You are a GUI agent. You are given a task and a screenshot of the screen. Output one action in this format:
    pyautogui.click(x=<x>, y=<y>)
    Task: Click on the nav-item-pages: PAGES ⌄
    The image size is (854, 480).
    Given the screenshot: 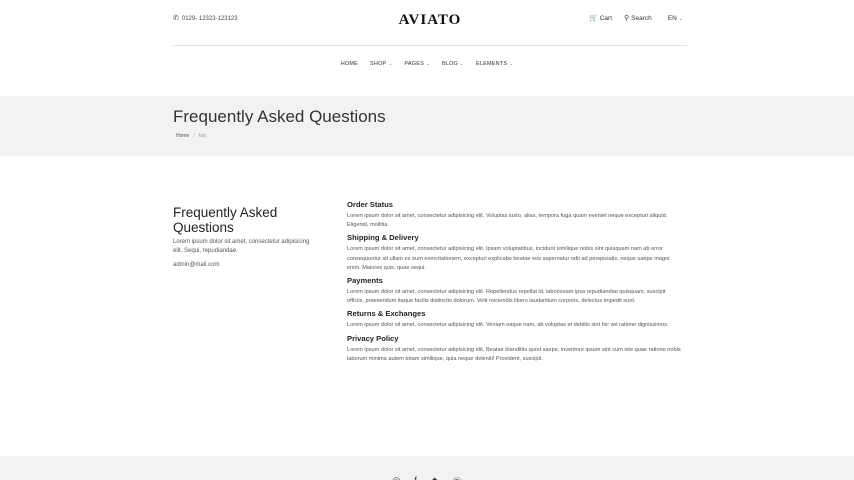 What is the action you would take?
    pyautogui.click(x=417, y=64)
    